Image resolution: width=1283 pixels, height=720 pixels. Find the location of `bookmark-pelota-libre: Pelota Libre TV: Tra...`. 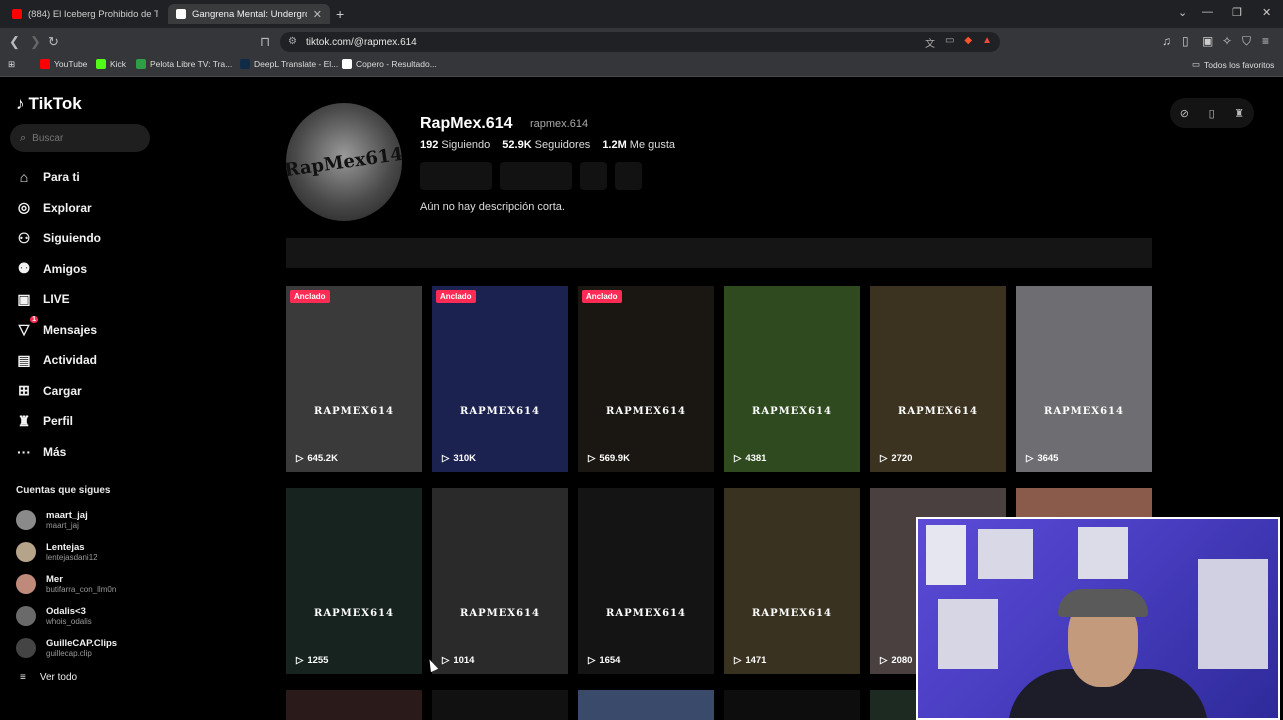

bookmark-pelota-libre: Pelota Libre TV: Tra... is located at coordinates (184, 64).